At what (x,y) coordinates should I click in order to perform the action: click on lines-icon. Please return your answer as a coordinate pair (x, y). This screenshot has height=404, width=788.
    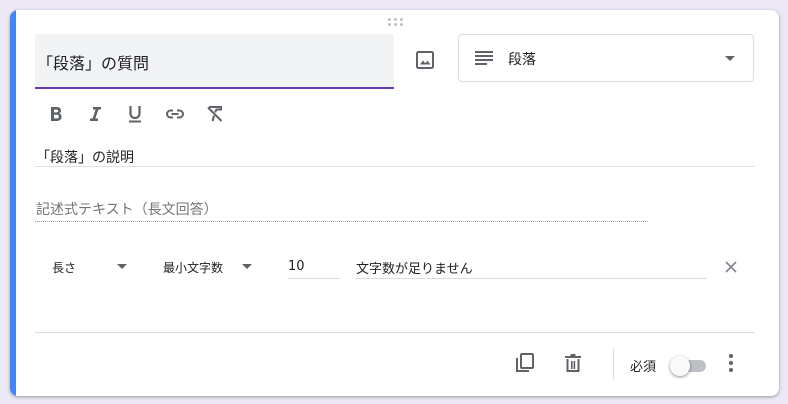
    Looking at the image, I should click on (484, 58).